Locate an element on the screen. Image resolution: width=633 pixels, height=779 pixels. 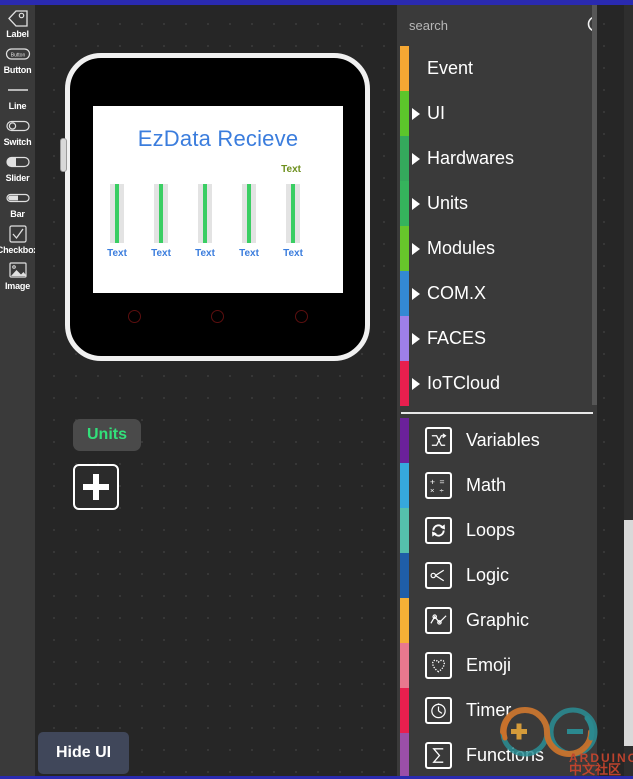
tool-label-text: Checkbox is located at coordinates (19, 250).